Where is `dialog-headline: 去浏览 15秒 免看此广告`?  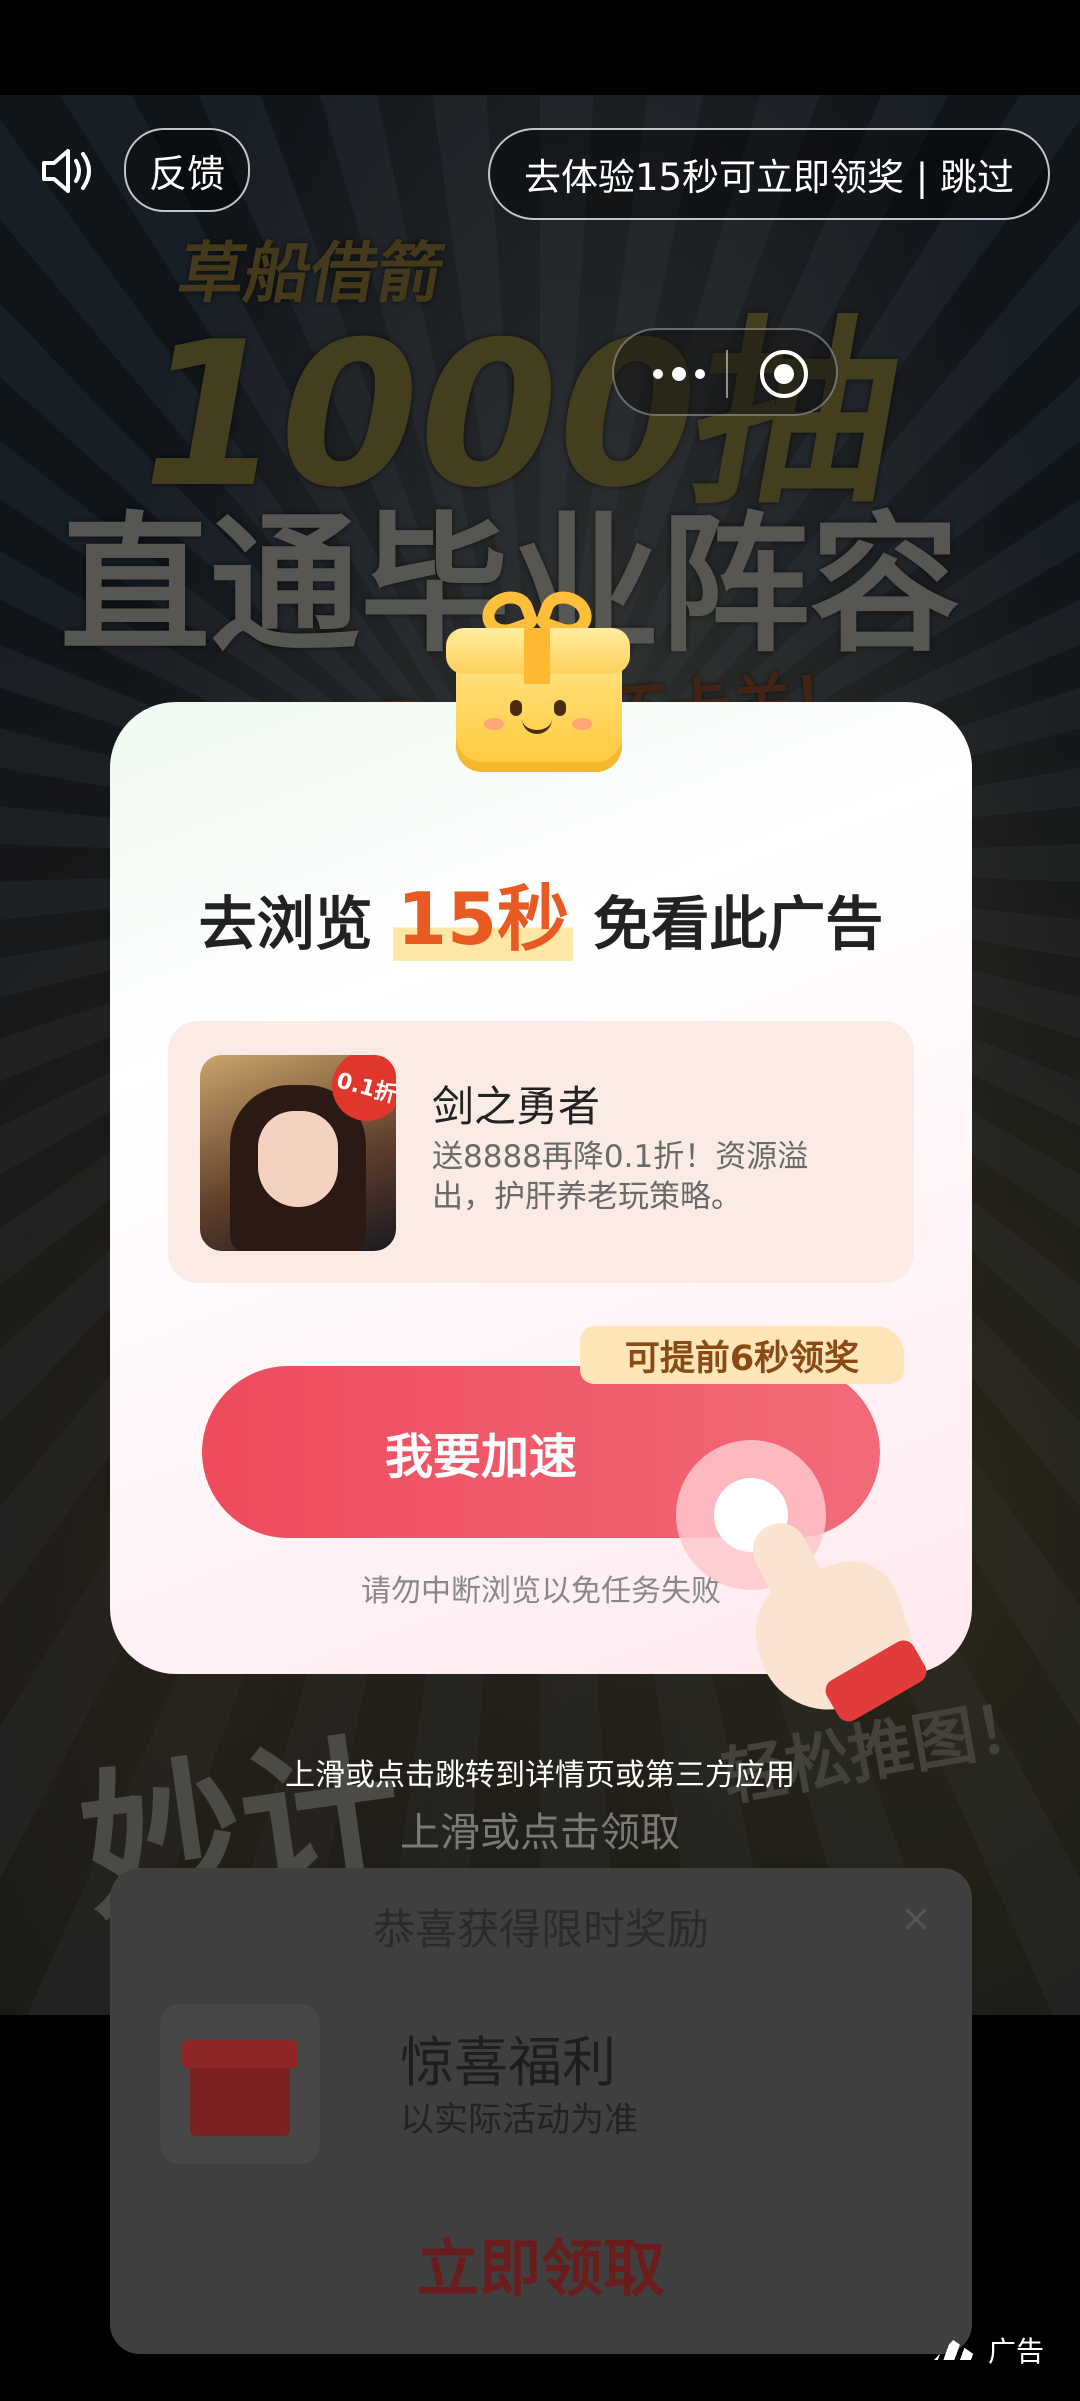 dialog-headline: 去浏览 15秒 免看此广告 is located at coordinates (541, 912).